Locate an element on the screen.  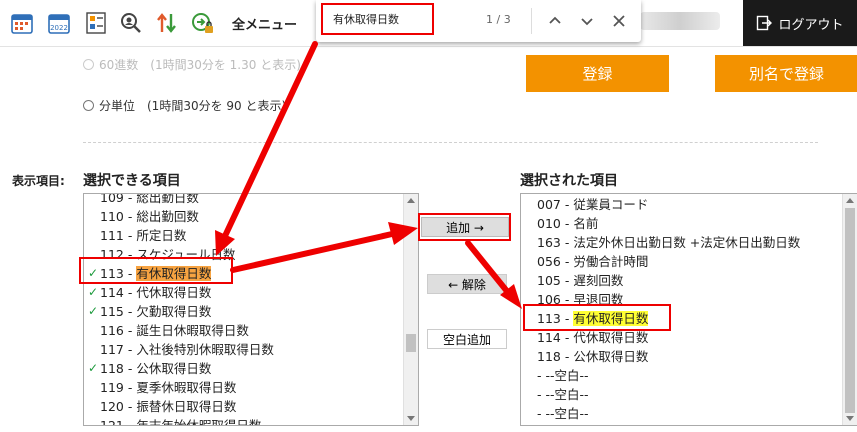
magnifier-icon is located at coordinates (131, 23).